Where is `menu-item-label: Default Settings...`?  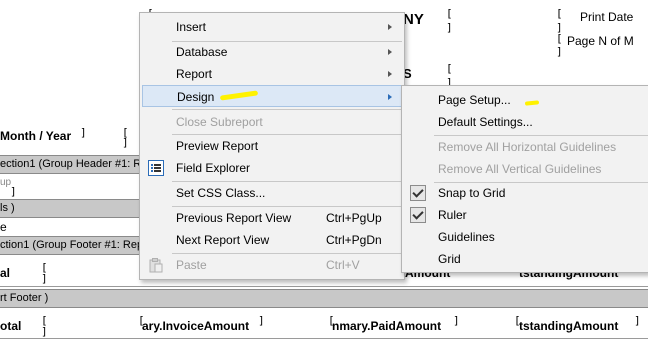
menu-item-label: Default Settings... is located at coordinates (485, 122).